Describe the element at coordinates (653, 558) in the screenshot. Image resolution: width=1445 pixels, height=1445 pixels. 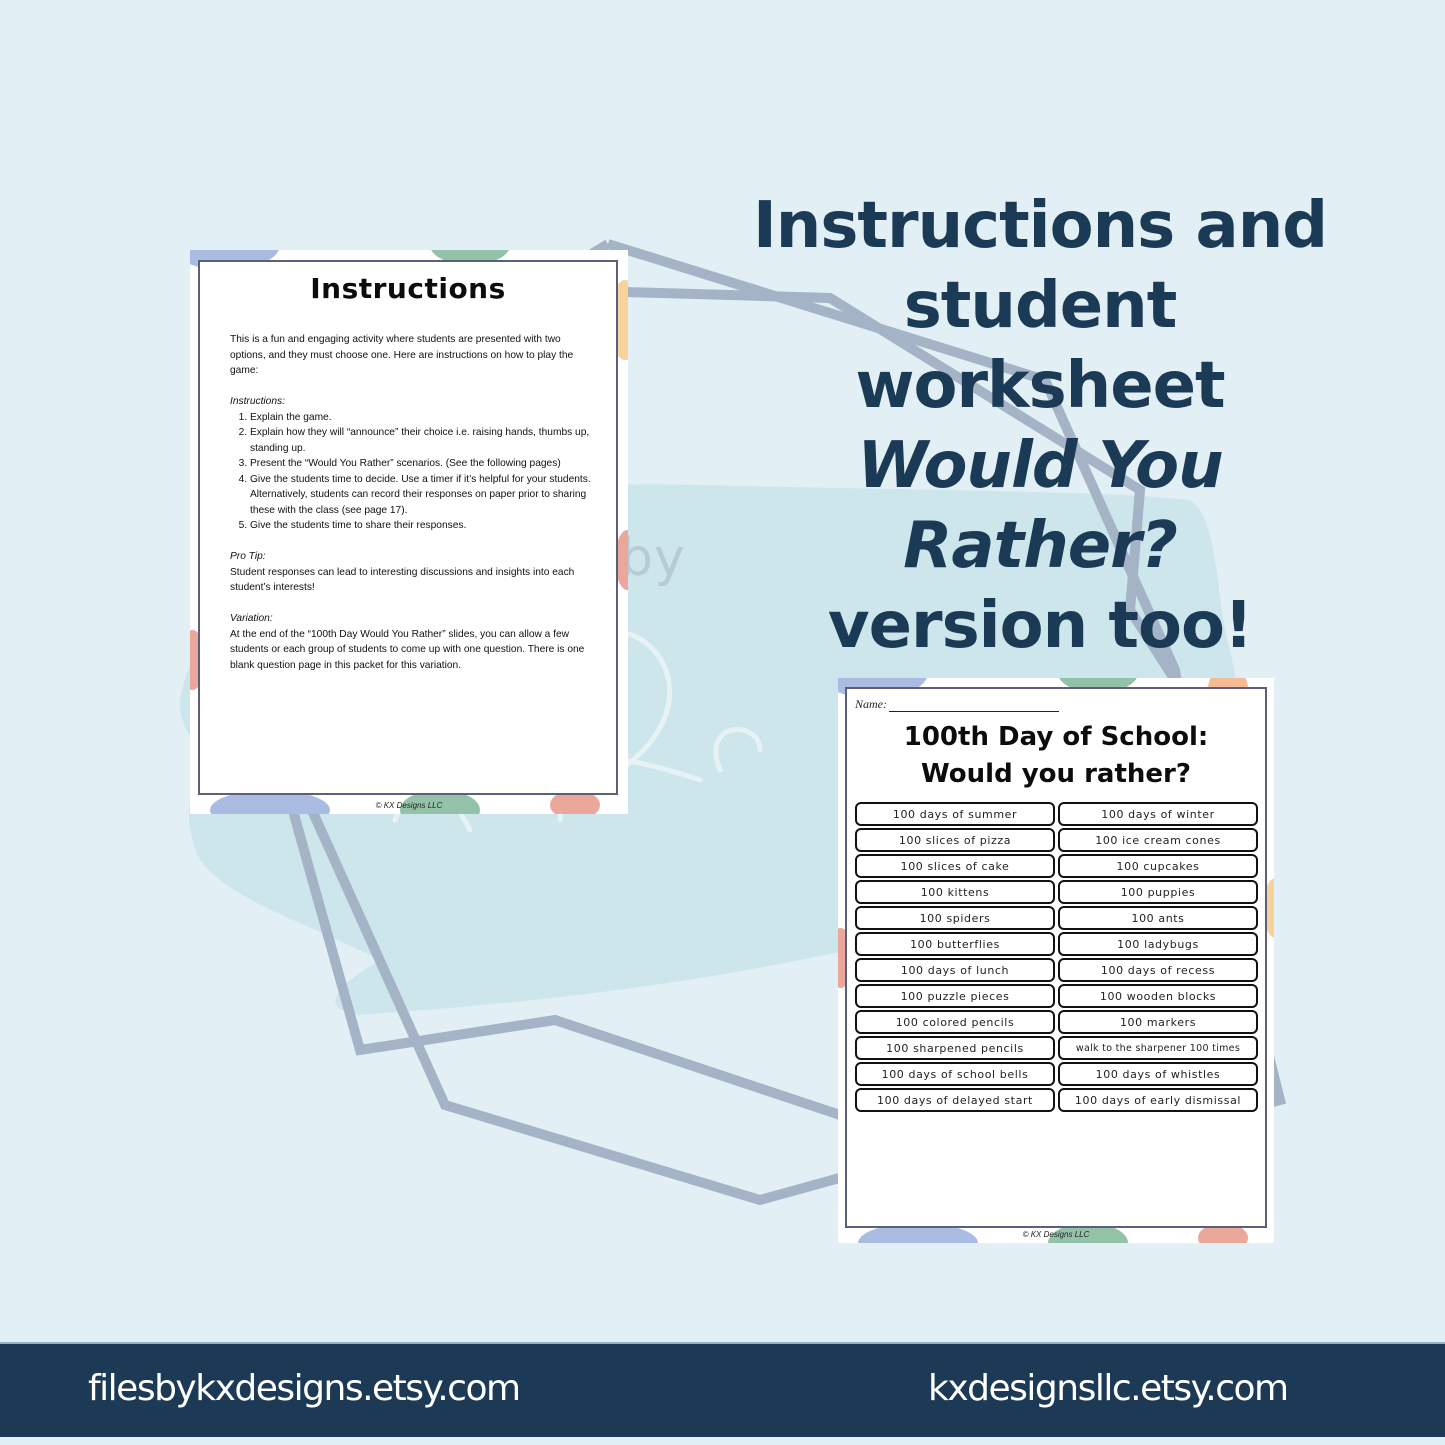
I see `watermark-by-text: by` at that location.